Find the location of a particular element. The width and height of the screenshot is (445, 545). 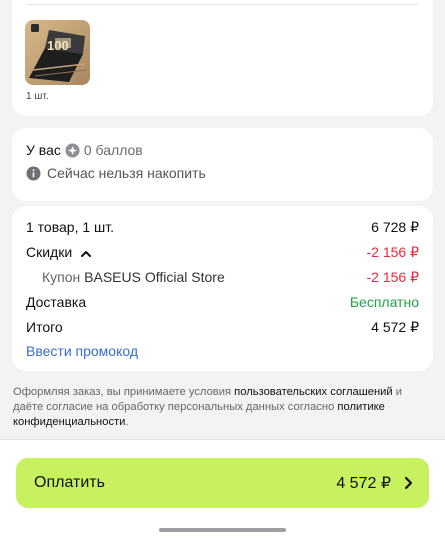

delivery-value: Бесплатно is located at coordinates (384, 302).